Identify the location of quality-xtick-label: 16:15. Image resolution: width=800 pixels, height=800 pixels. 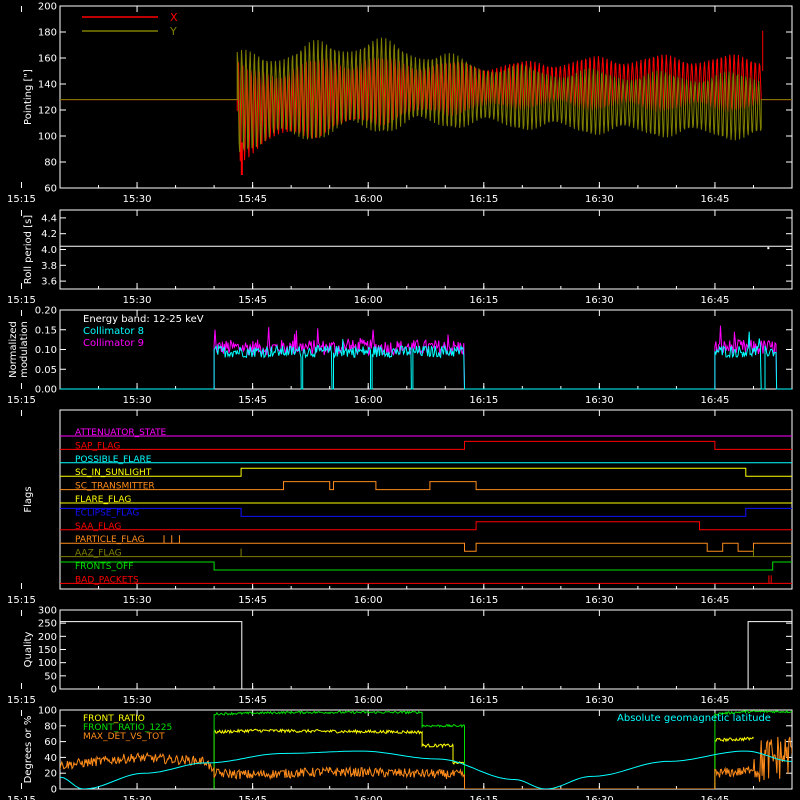
(483, 700).